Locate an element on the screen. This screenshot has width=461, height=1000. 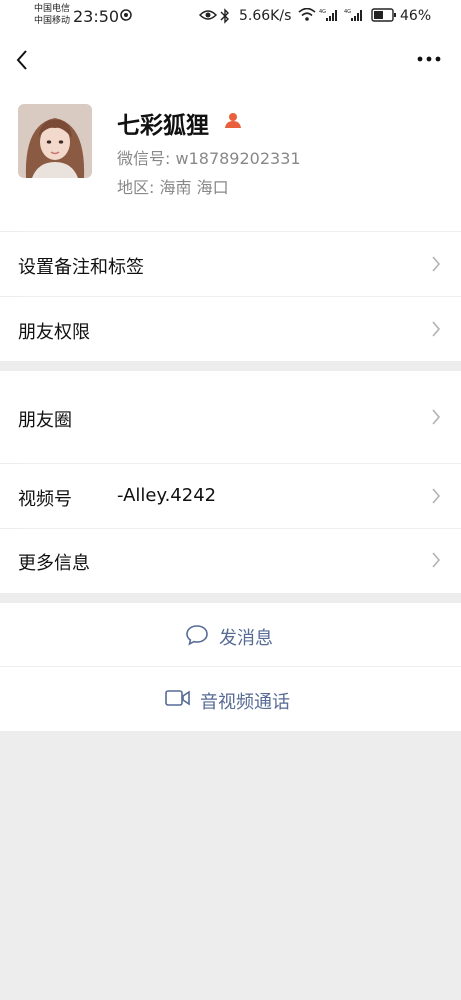
channels-value: -Alley.4242 is located at coordinates (167, 495).